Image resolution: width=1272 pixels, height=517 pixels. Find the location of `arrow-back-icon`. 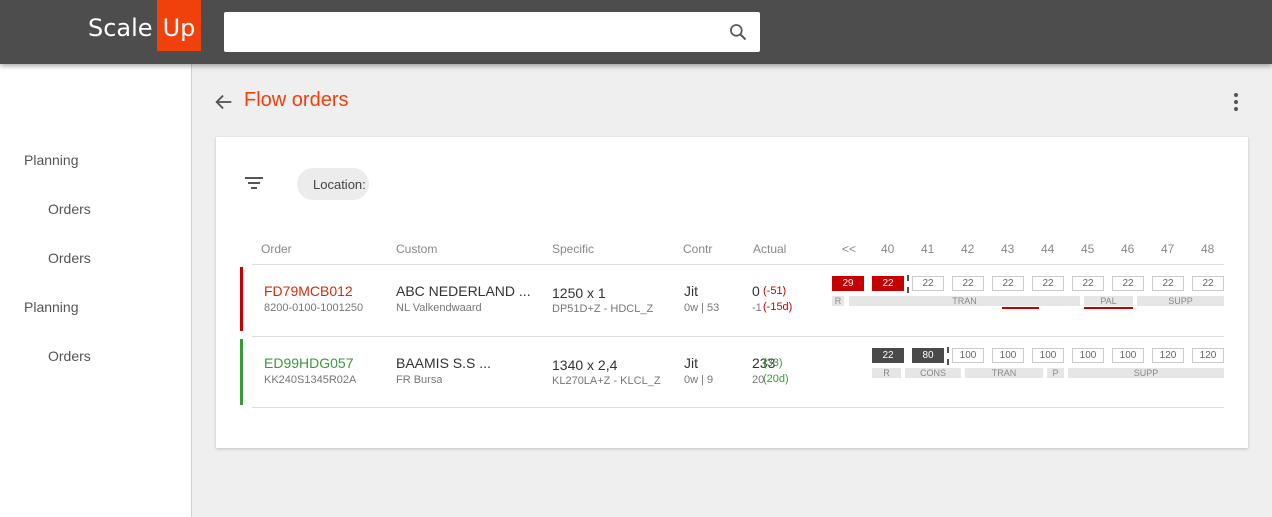

arrow-back-icon is located at coordinates (224, 102).